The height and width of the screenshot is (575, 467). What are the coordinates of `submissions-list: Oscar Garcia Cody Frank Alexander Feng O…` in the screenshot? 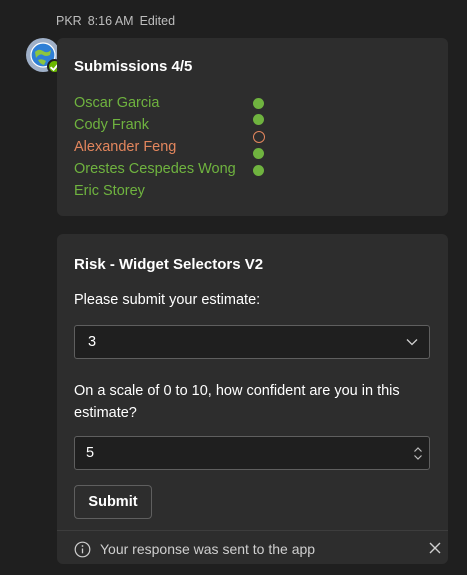 It's located at (174, 147).